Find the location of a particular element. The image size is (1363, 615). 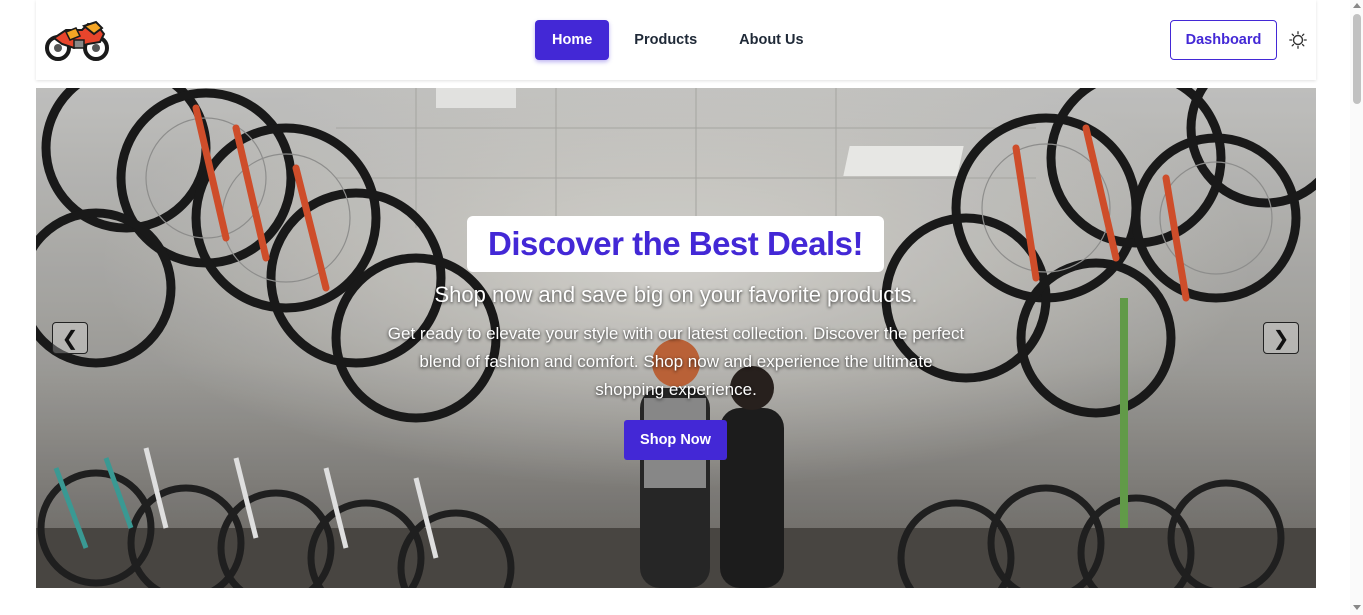

scrollbar is located at coordinates (1356, 307).